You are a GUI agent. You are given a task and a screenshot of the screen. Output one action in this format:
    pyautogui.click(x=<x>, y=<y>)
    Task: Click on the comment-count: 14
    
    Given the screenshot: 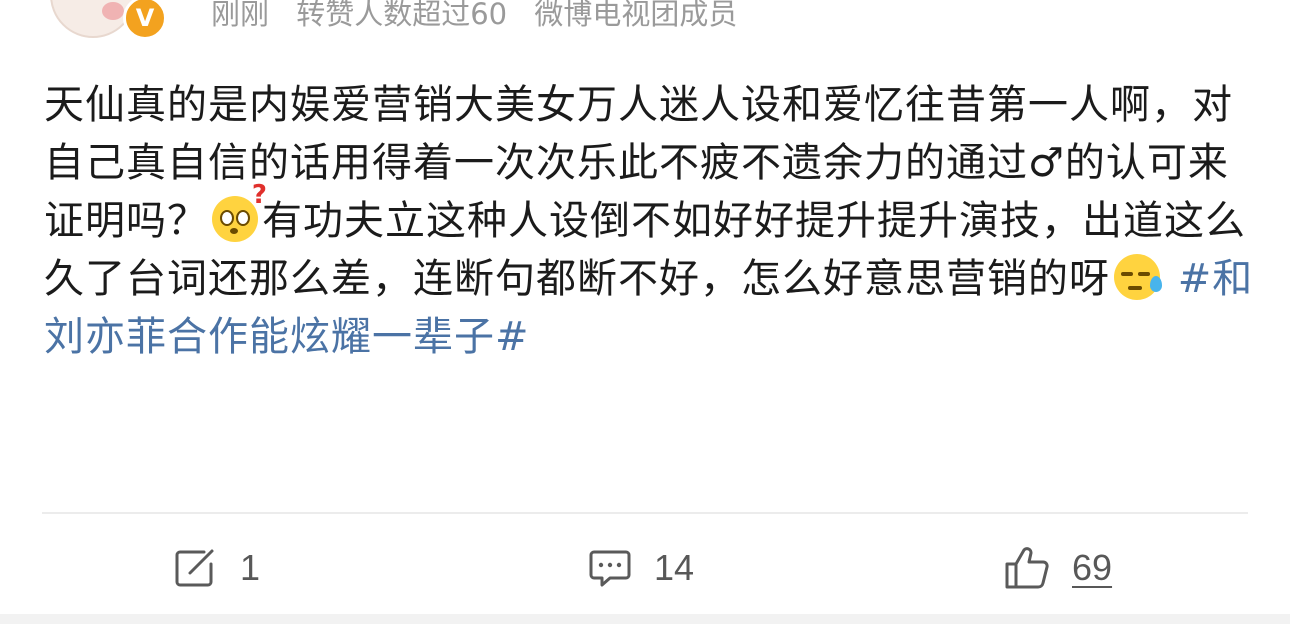 What is the action you would take?
    pyautogui.click(x=674, y=567)
    